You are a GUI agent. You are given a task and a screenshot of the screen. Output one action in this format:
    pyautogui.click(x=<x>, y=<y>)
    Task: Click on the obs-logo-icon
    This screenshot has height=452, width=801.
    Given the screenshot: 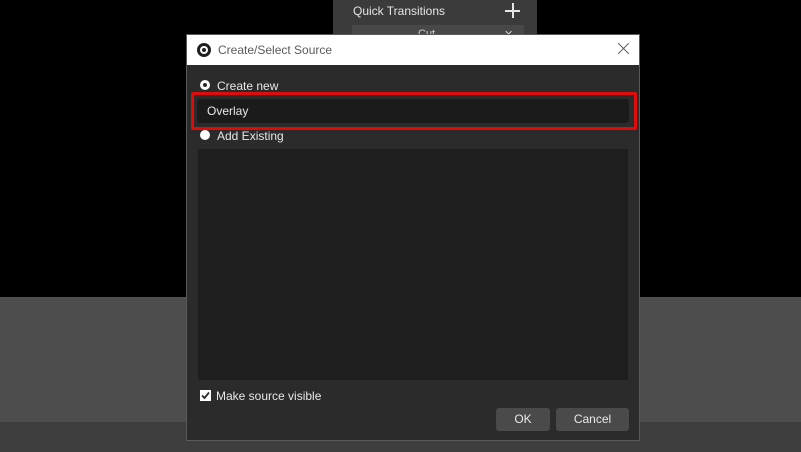 What is the action you would take?
    pyautogui.click(x=204, y=50)
    